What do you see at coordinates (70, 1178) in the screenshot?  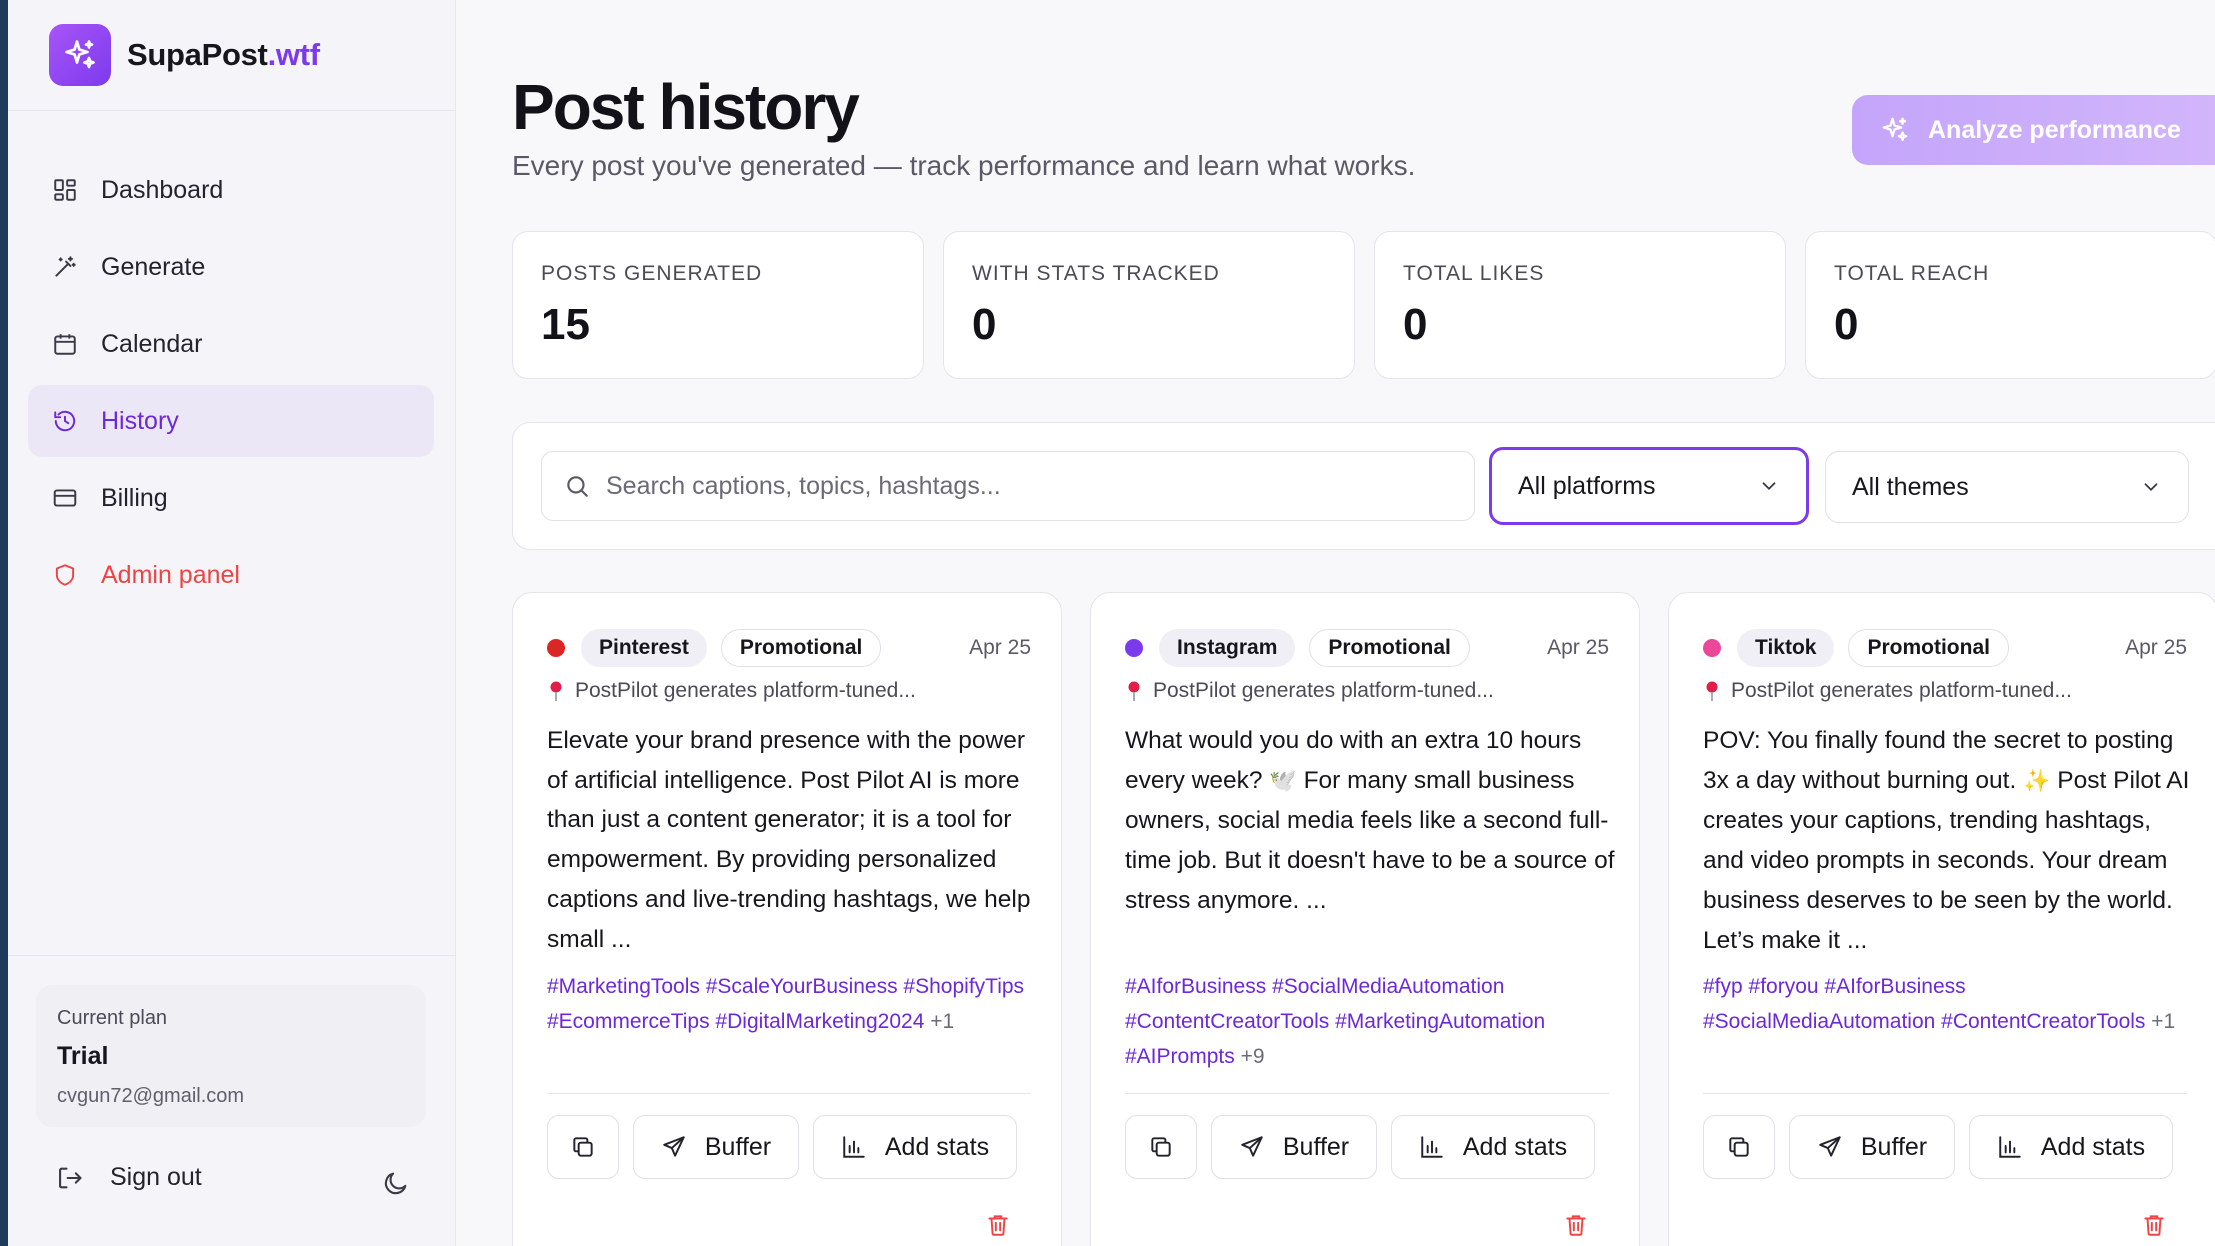 I see `sign-out-icon` at bounding box center [70, 1178].